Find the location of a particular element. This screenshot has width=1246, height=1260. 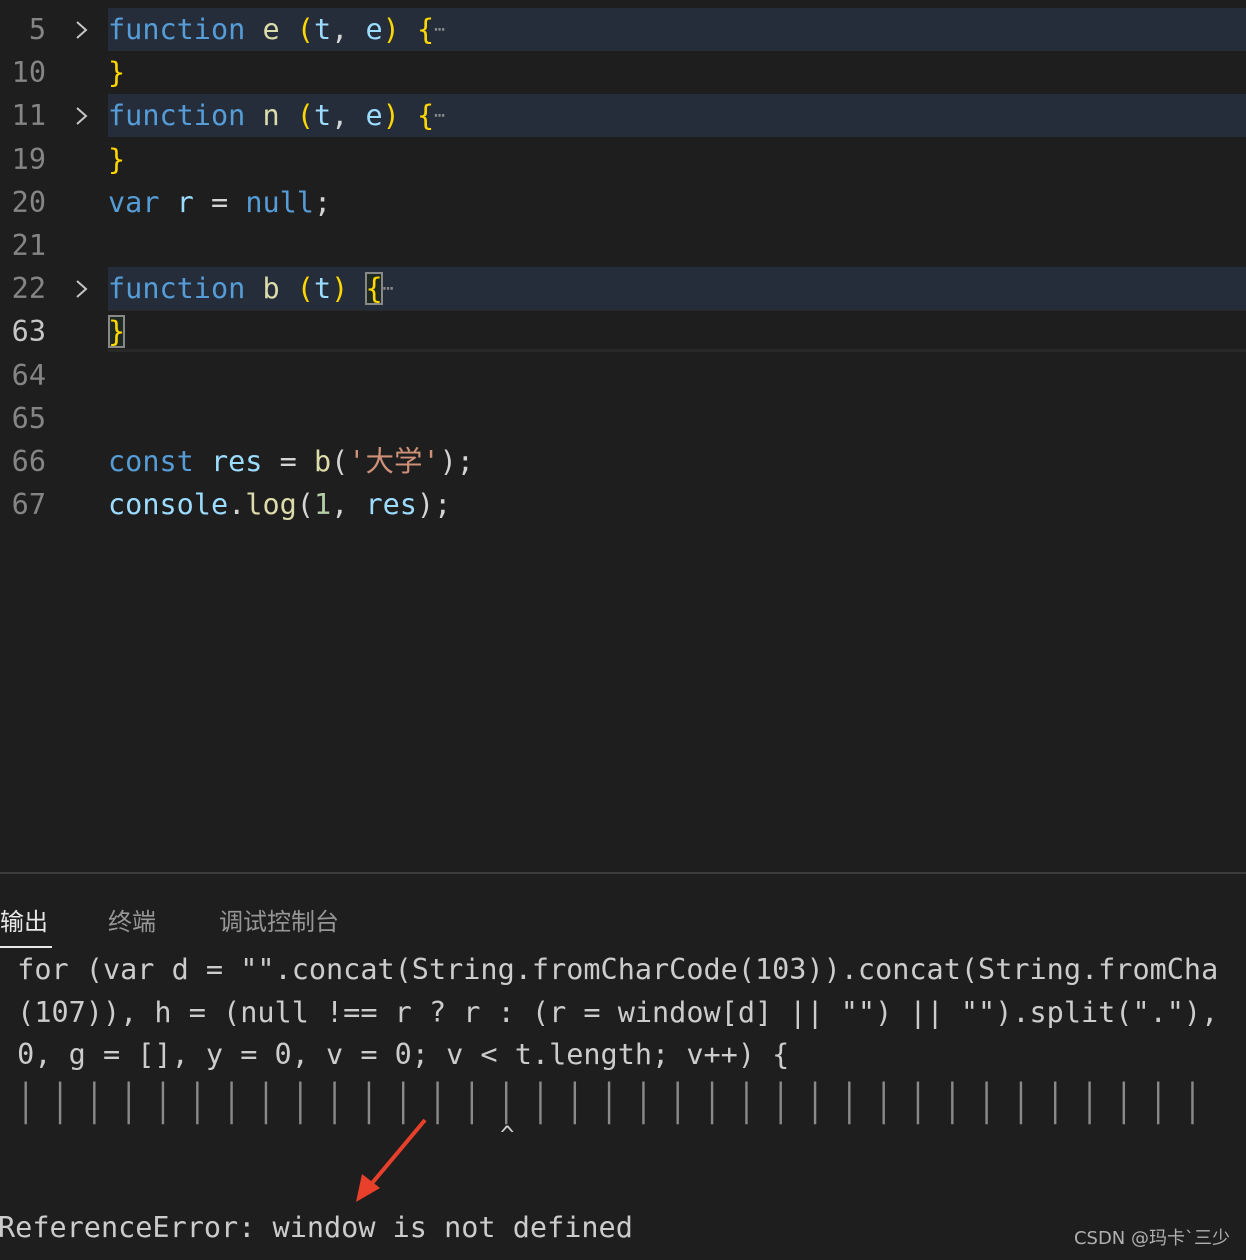

code-token: n is located at coordinates (271, 116).